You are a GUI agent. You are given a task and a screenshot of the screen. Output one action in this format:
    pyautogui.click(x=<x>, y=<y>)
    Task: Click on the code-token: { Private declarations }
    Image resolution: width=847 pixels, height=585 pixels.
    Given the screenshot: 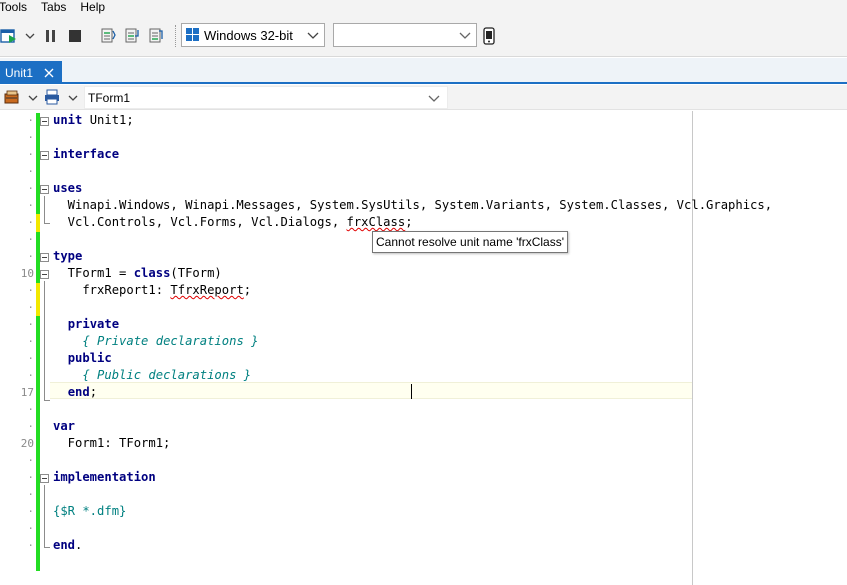 What is the action you would take?
    pyautogui.click(x=170, y=341)
    